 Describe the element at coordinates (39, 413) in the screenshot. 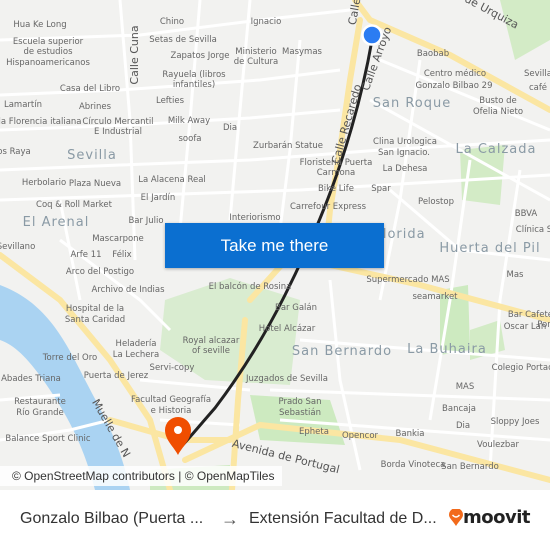

I see `poi-label: Río Grande` at that location.